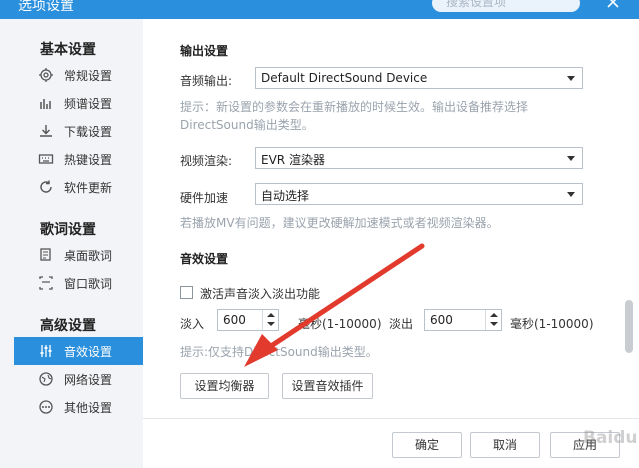 This screenshot has width=639, height=468. What do you see at coordinates (88, 160) in the screenshot?
I see `sidebar-item-label: 热键设置` at bounding box center [88, 160].